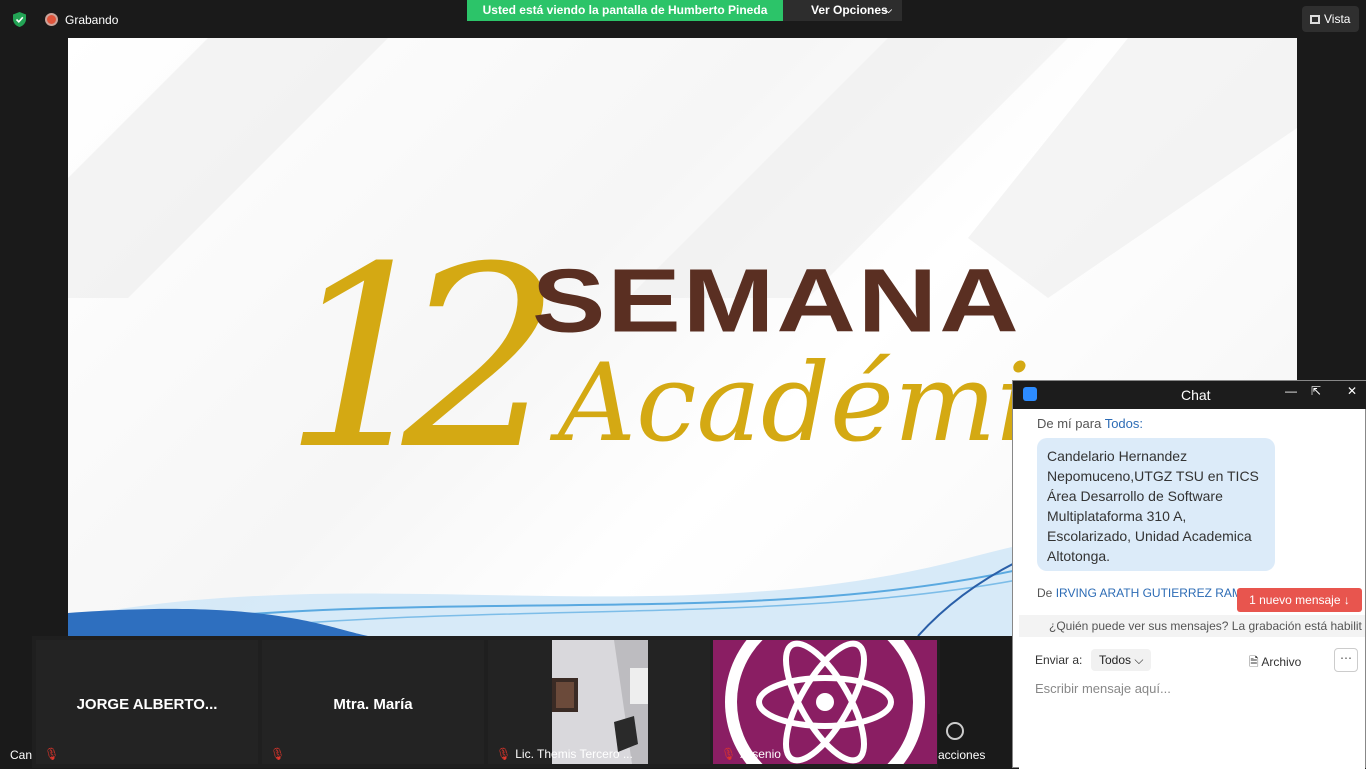 Image resolution: width=1366 pixels, height=769 pixels. Describe the element at coordinates (760, 754) in the screenshot. I see `participant-name: Arsenio` at that location.